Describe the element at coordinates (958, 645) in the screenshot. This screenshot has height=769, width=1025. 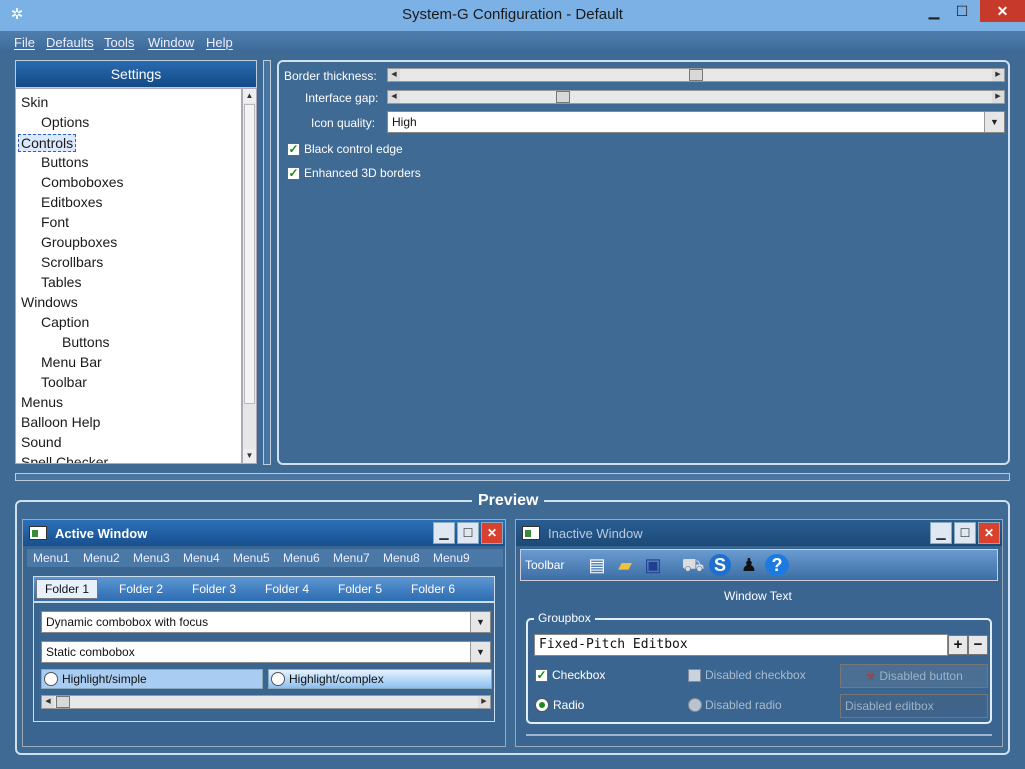
I see `plus-icon: +` at that location.